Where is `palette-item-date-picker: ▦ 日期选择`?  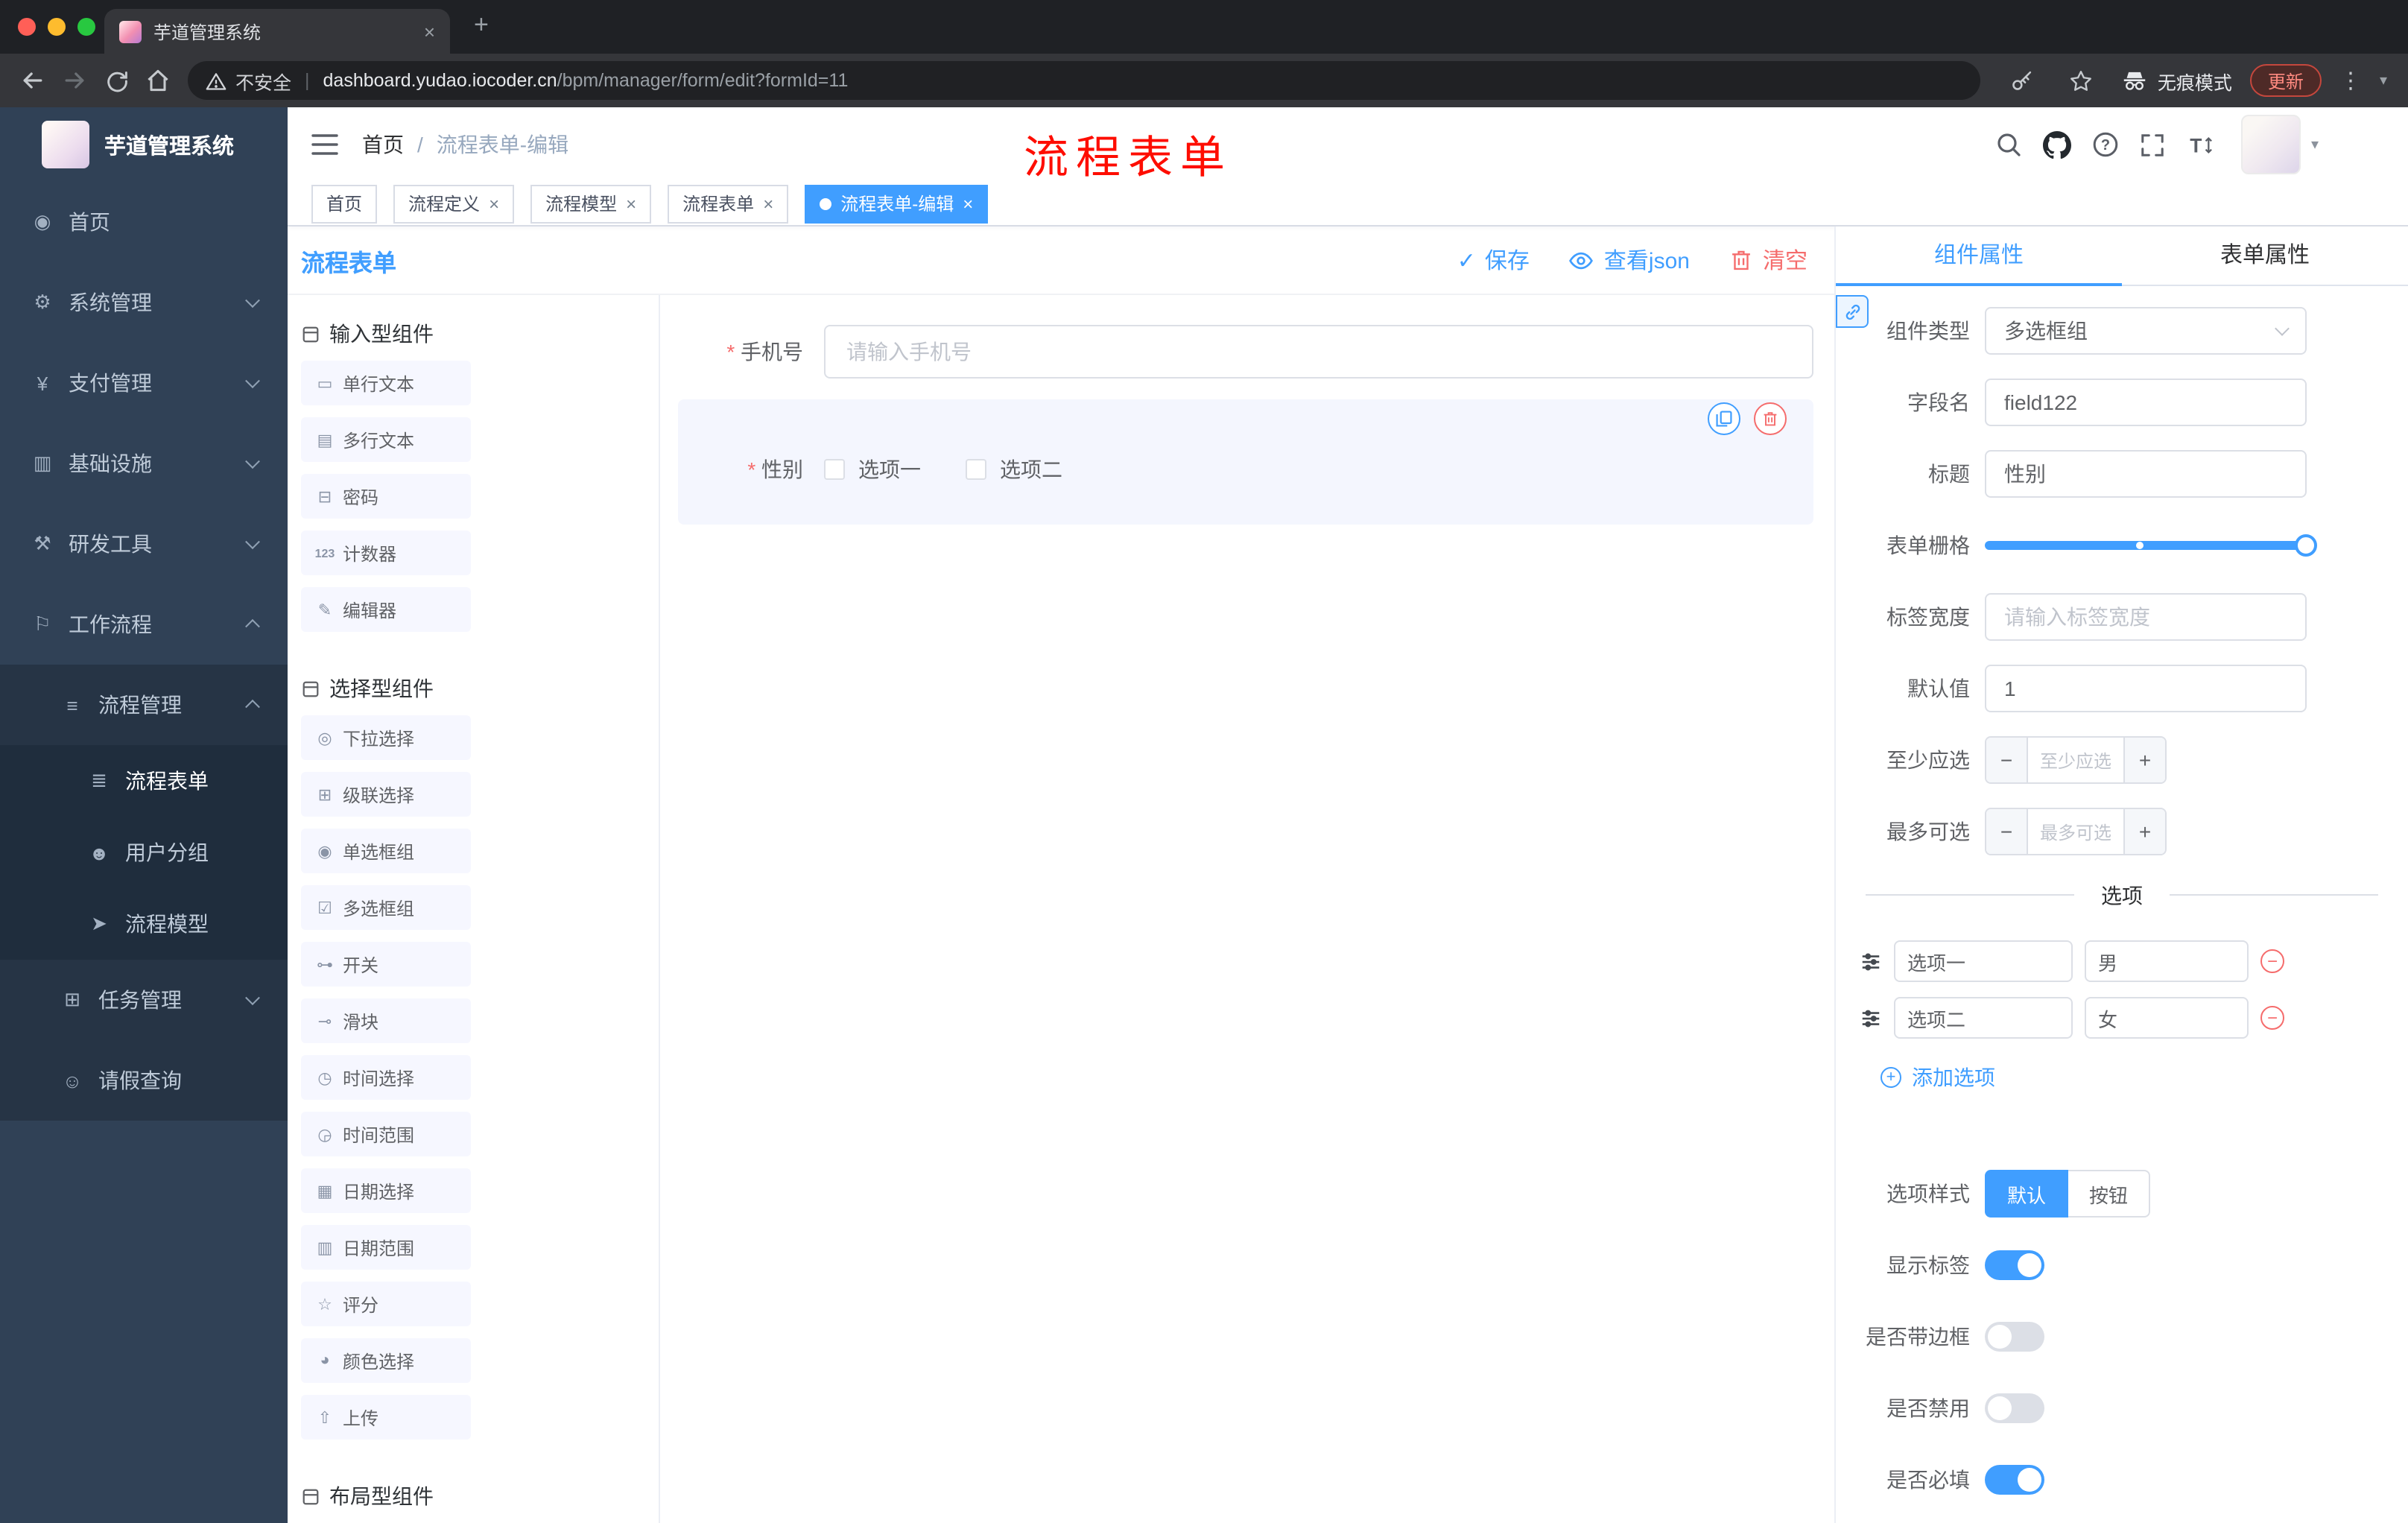
palette-item-date-picker: ▦ 日期选择 is located at coordinates (386, 1190).